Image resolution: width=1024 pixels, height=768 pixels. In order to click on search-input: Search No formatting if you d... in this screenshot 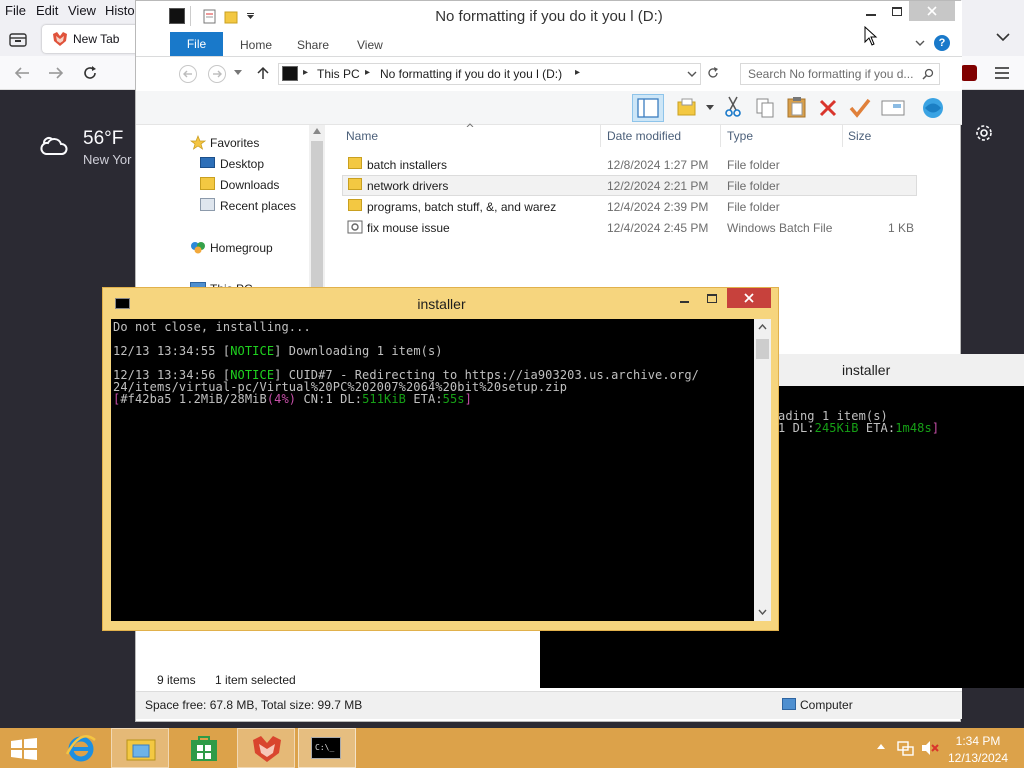, I will do `click(840, 74)`.